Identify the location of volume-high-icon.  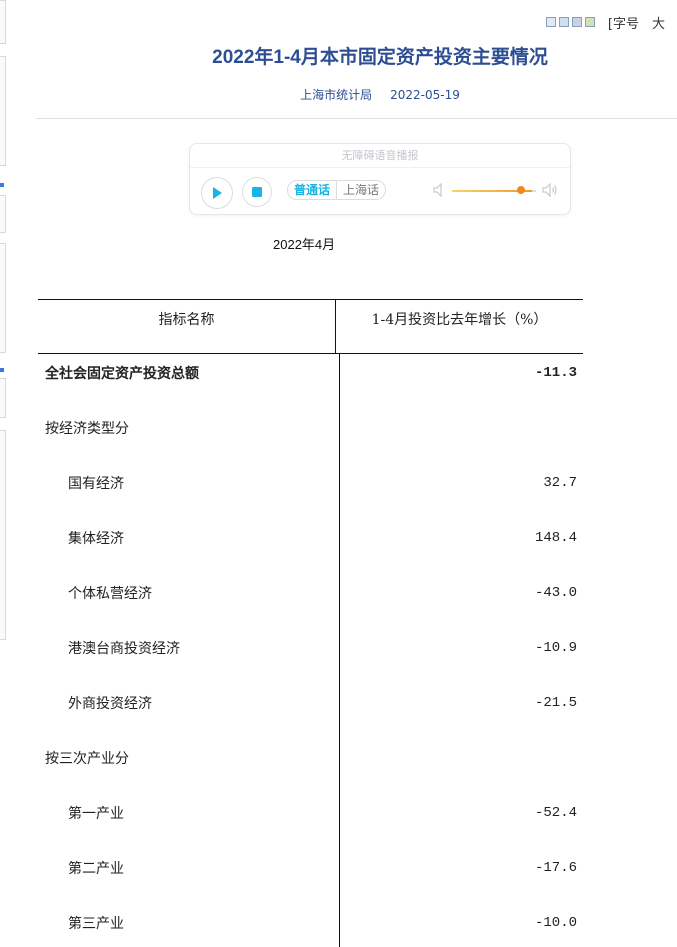
(550, 190).